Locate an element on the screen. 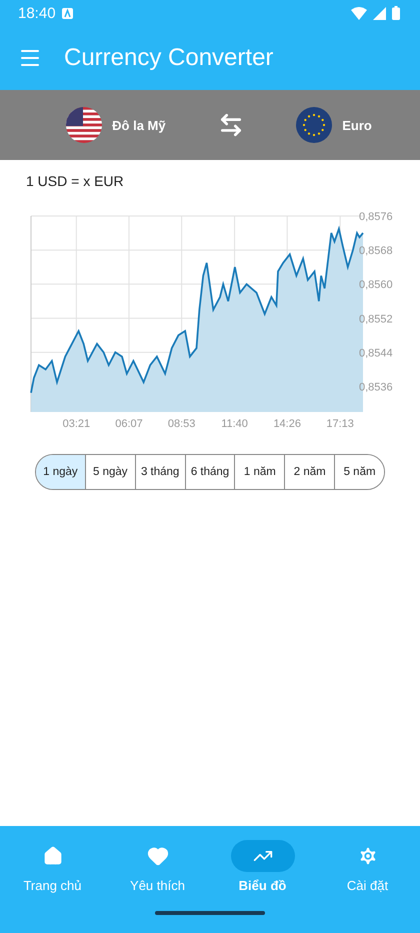  range-tab: 1 ngày is located at coordinates (60, 472).